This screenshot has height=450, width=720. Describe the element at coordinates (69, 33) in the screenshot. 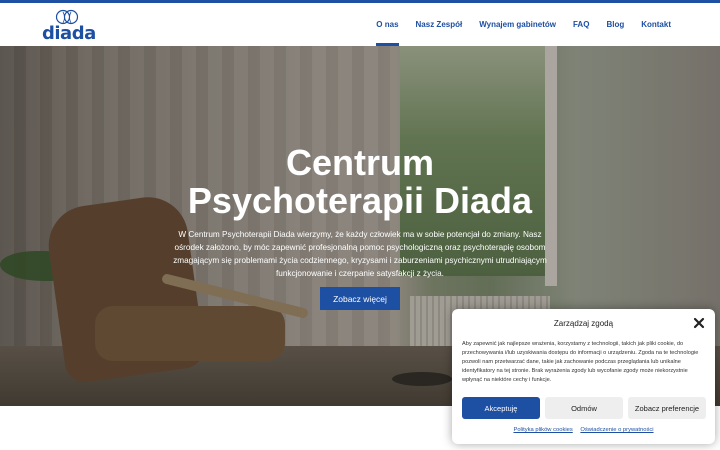

I see `logo-text: diada` at that location.